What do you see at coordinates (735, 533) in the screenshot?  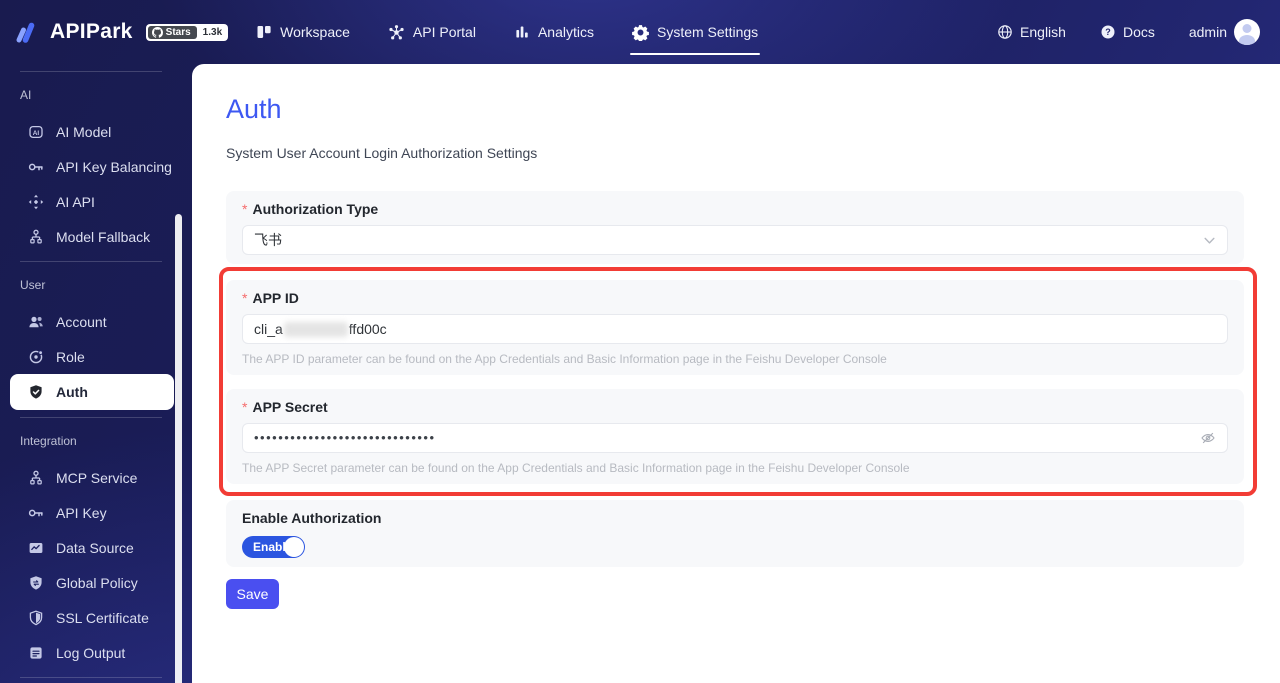 I see `enable-authorization-panel: Enable Authorization Enable` at bounding box center [735, 533].